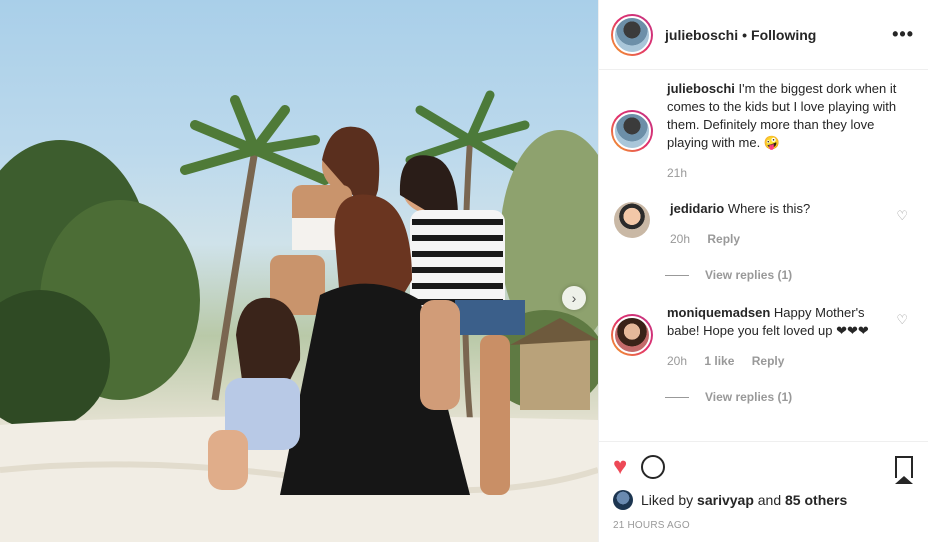  Describe the element at coordinates (701, 35) in the screenshot. I see `author-username: julieboschi` at that location.